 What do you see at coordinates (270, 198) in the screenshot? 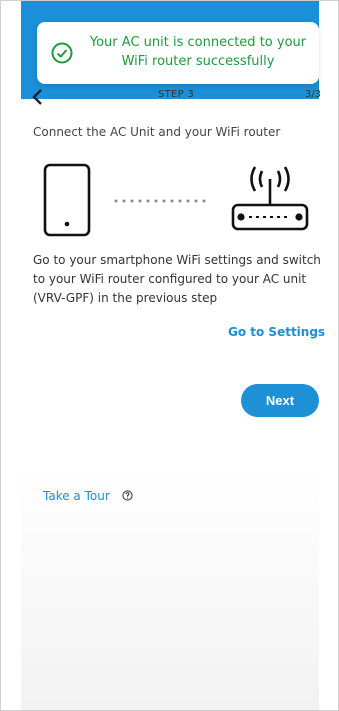
I see `wifi-router-icon` at bounding box center [270, 198].